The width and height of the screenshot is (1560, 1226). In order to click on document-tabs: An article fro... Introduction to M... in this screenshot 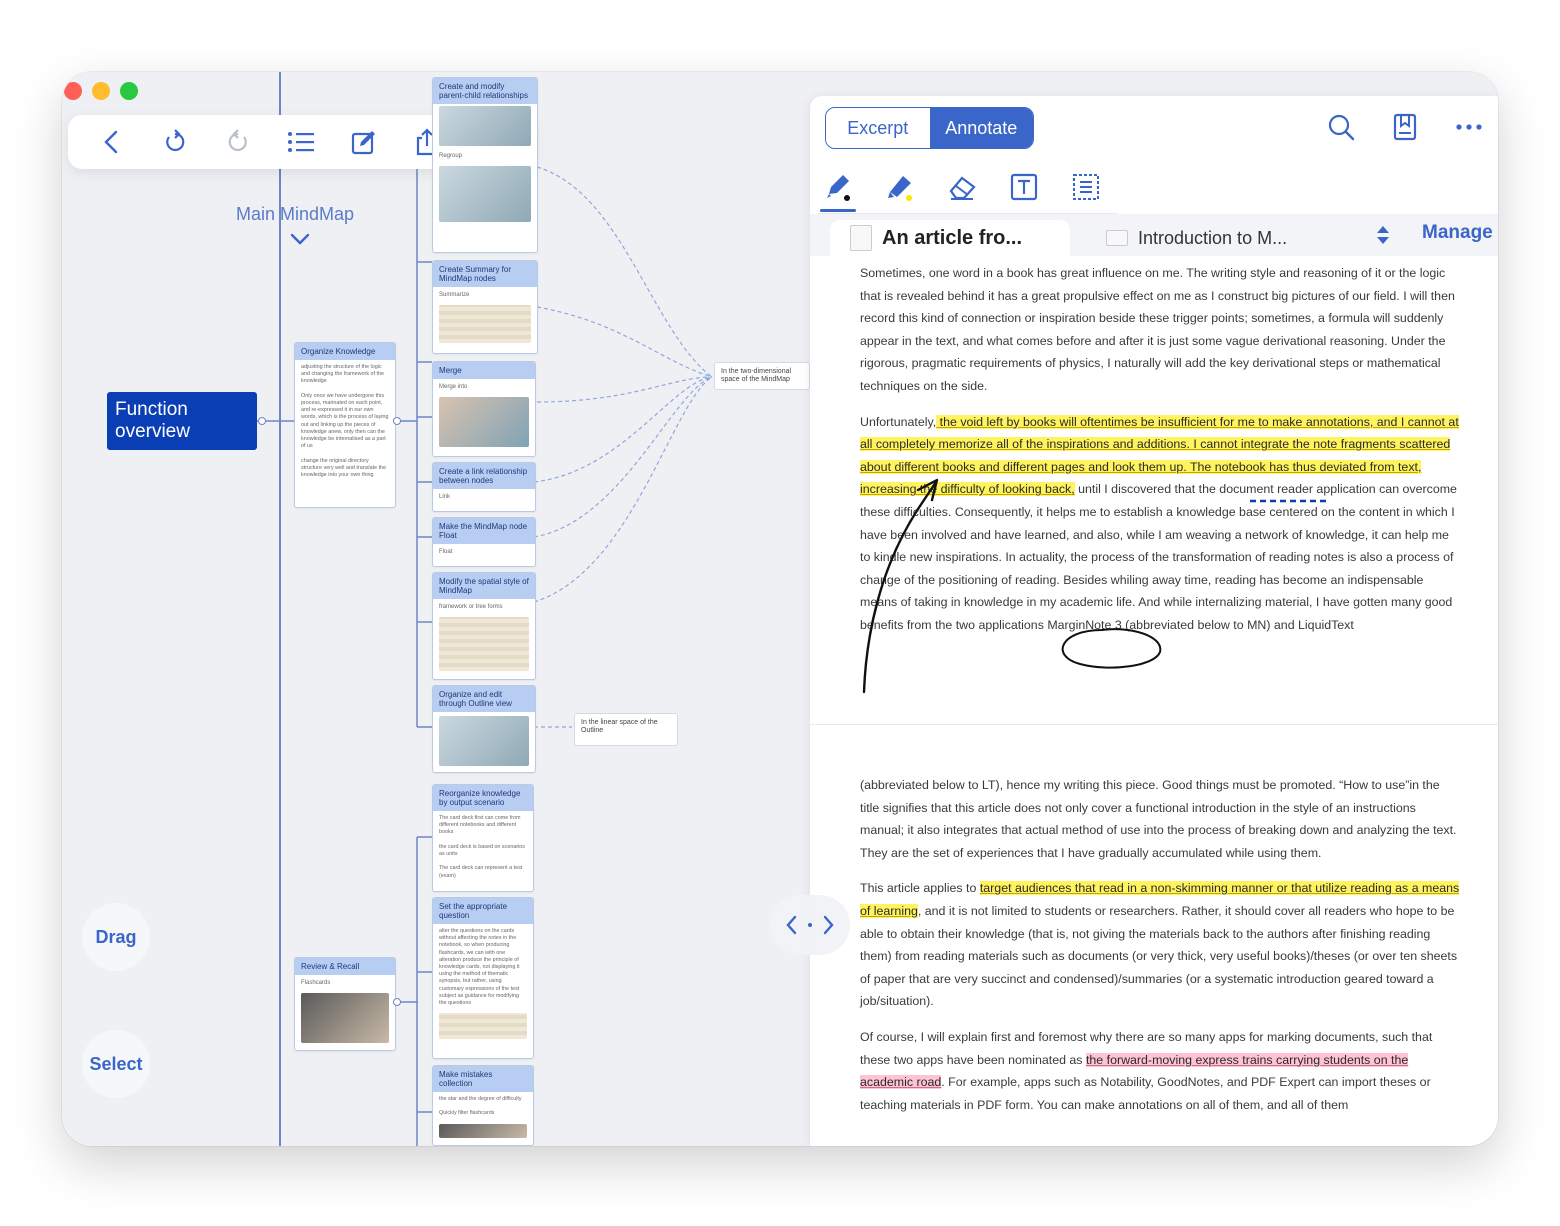, I will do `click(1154, 235)`.